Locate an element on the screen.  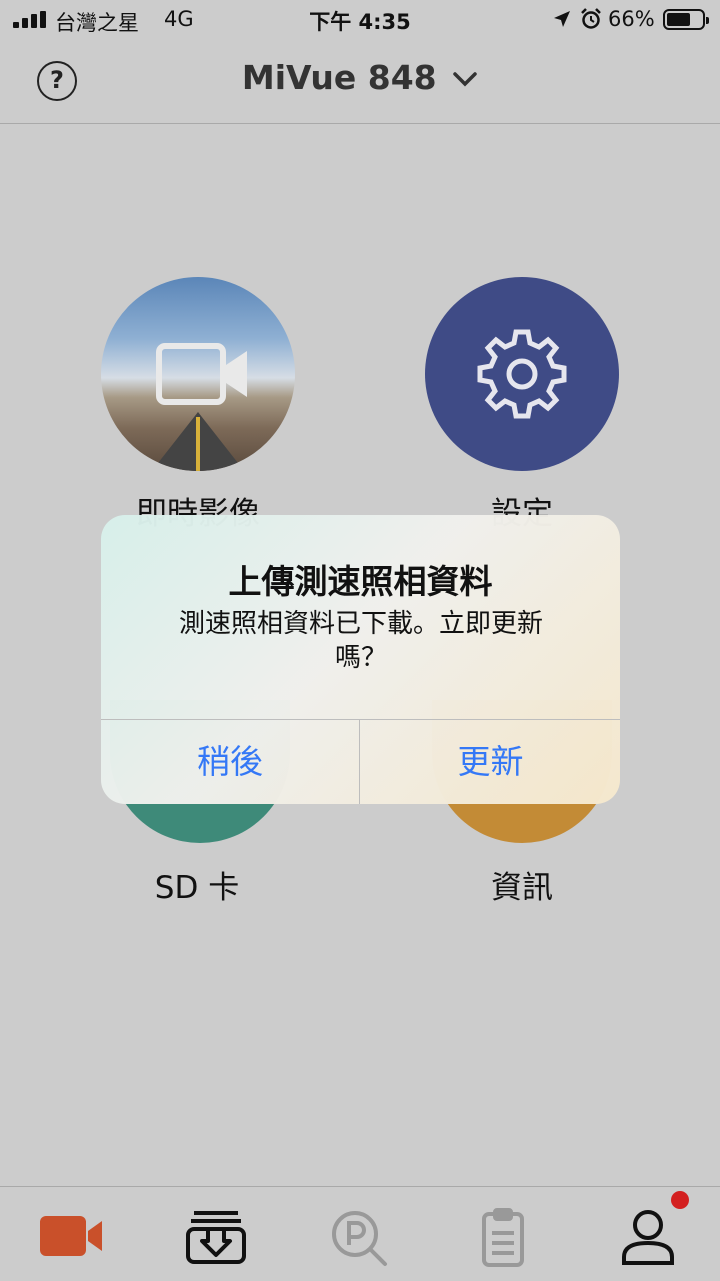
app-header: ? MiVue 848 is located at coordinates (360, 82).